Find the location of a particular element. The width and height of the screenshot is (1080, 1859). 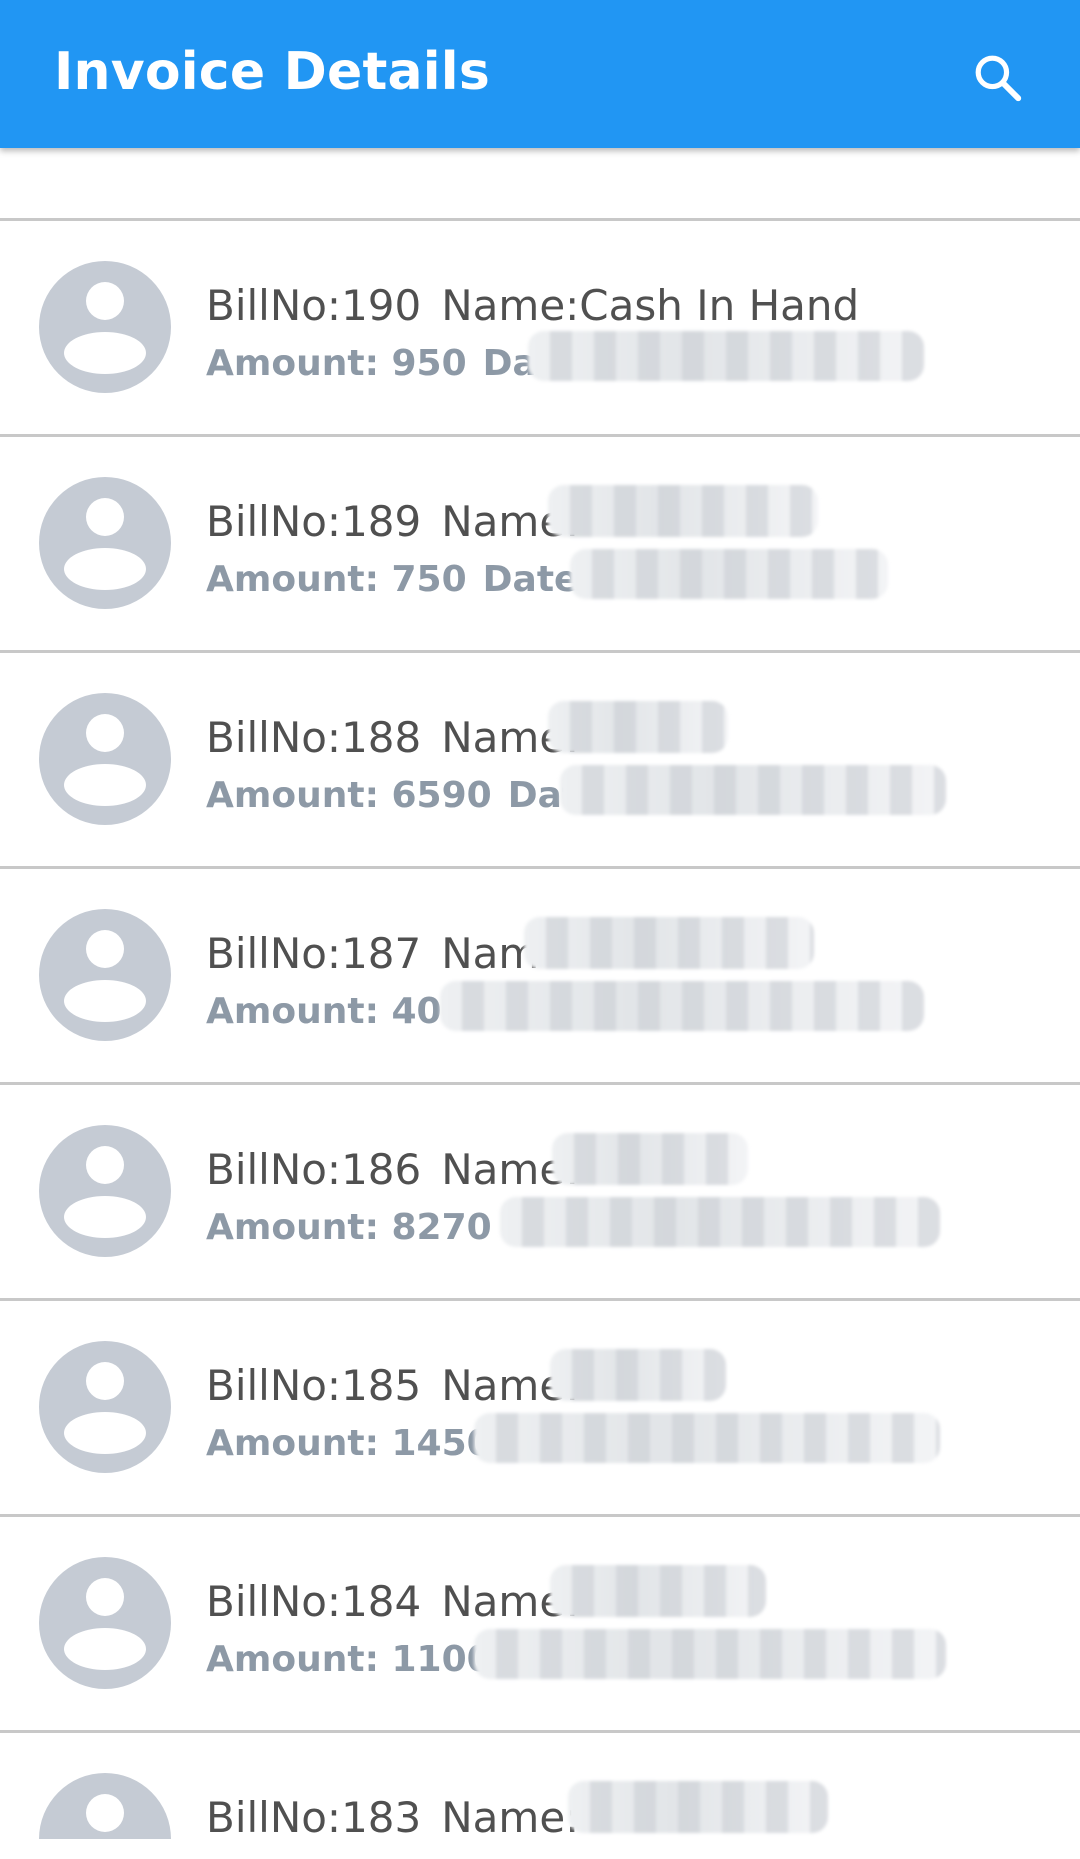

bill-number: BillNo:186 is located at coordinates (314, 1169).